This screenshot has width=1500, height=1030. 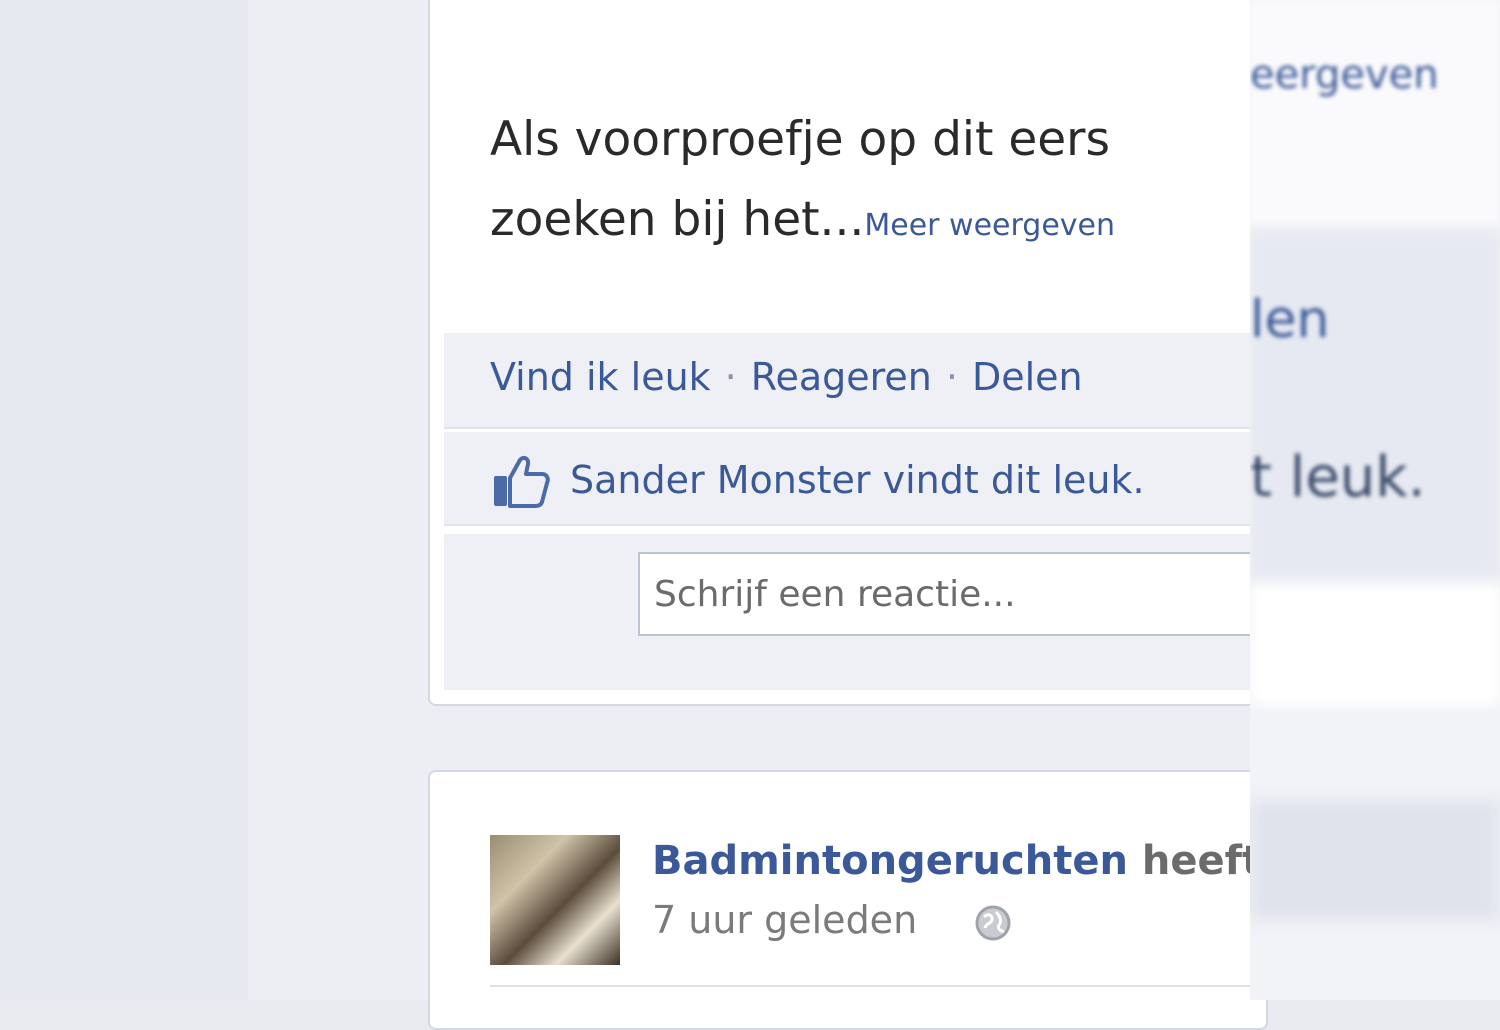 What do you see at coordinates (890, 861) in the screenshot?
I see `poster-name-link: Badmintongeruchten` at bounding box center [890, 861].